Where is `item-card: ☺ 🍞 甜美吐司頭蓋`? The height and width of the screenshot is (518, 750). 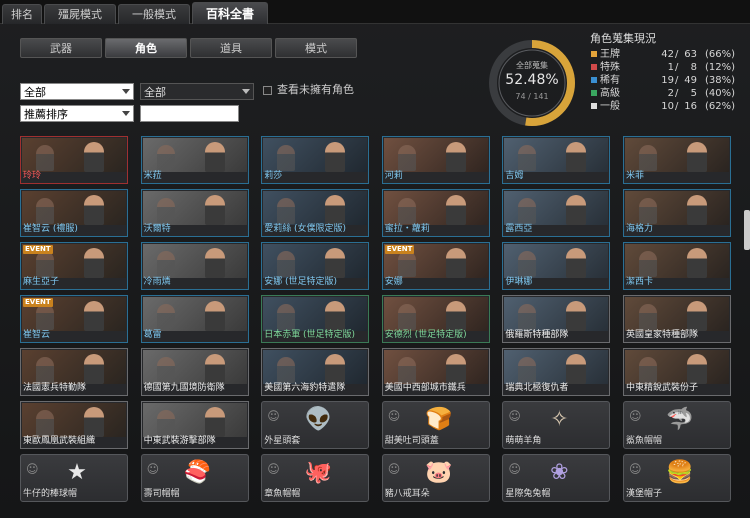 item-card: ☺ 🍞 甜美吐司頭蓋 is located at coordinates (435, 425).